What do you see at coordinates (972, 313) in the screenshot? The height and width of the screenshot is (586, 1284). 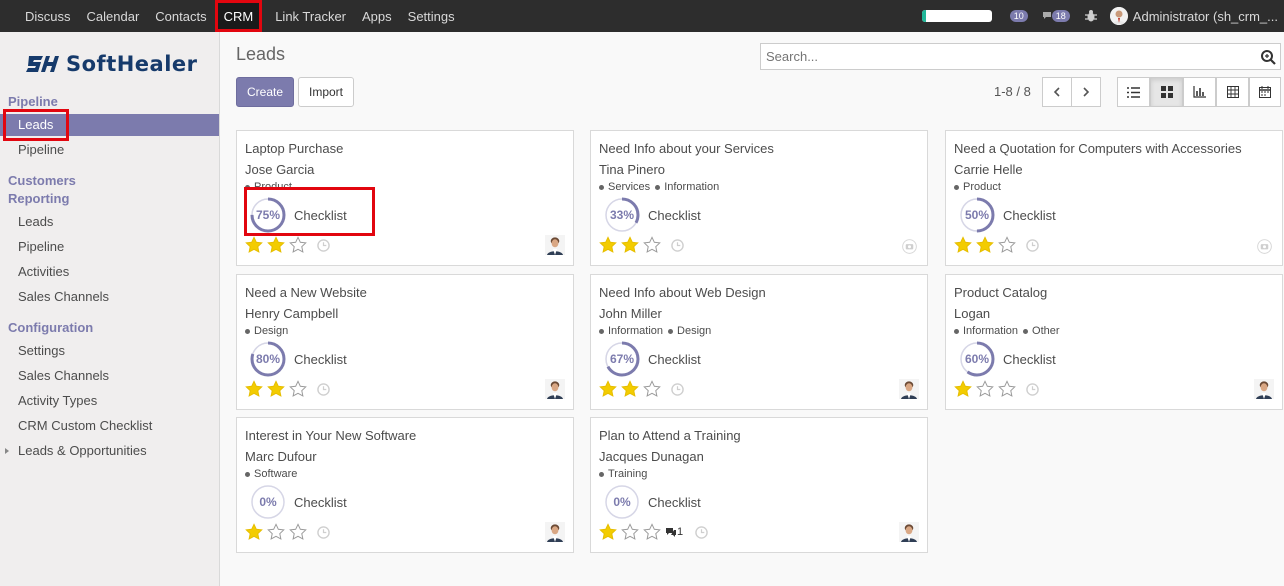 I see `card-customer: Logan` at bounding box center [972, 313].